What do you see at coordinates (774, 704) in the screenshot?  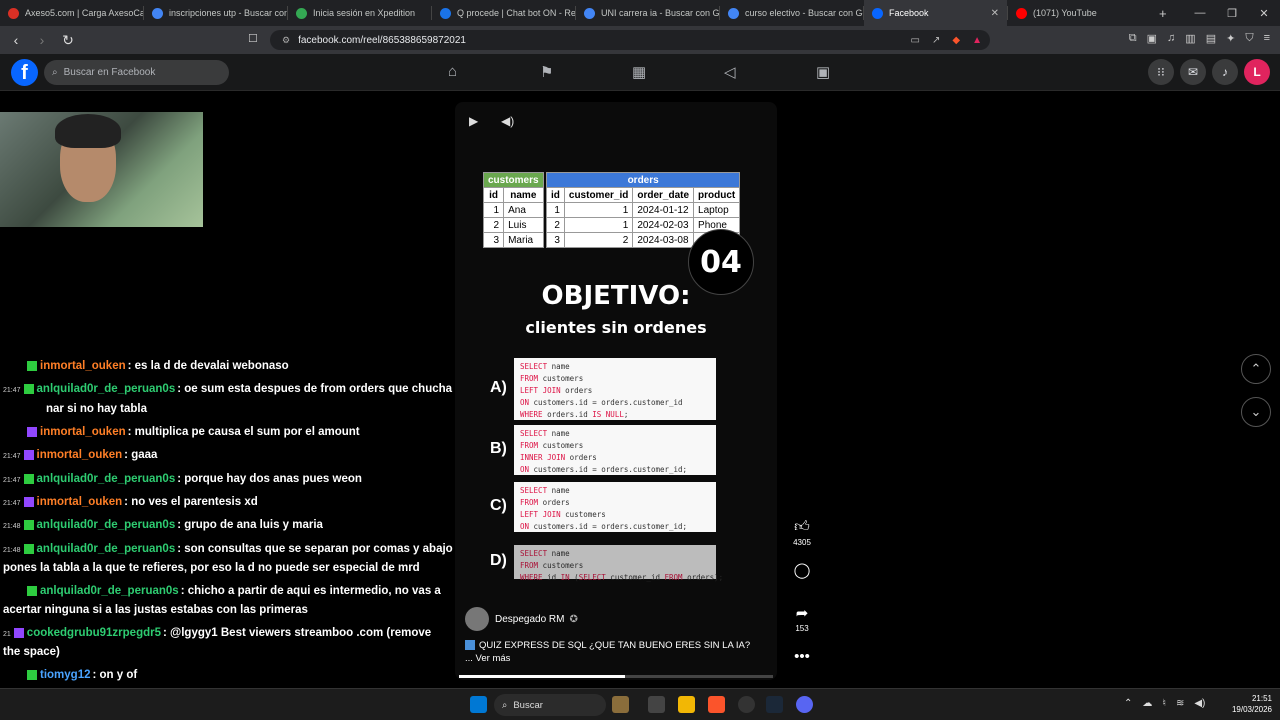 I see `steam-icon` at bounding box center [774, 704].